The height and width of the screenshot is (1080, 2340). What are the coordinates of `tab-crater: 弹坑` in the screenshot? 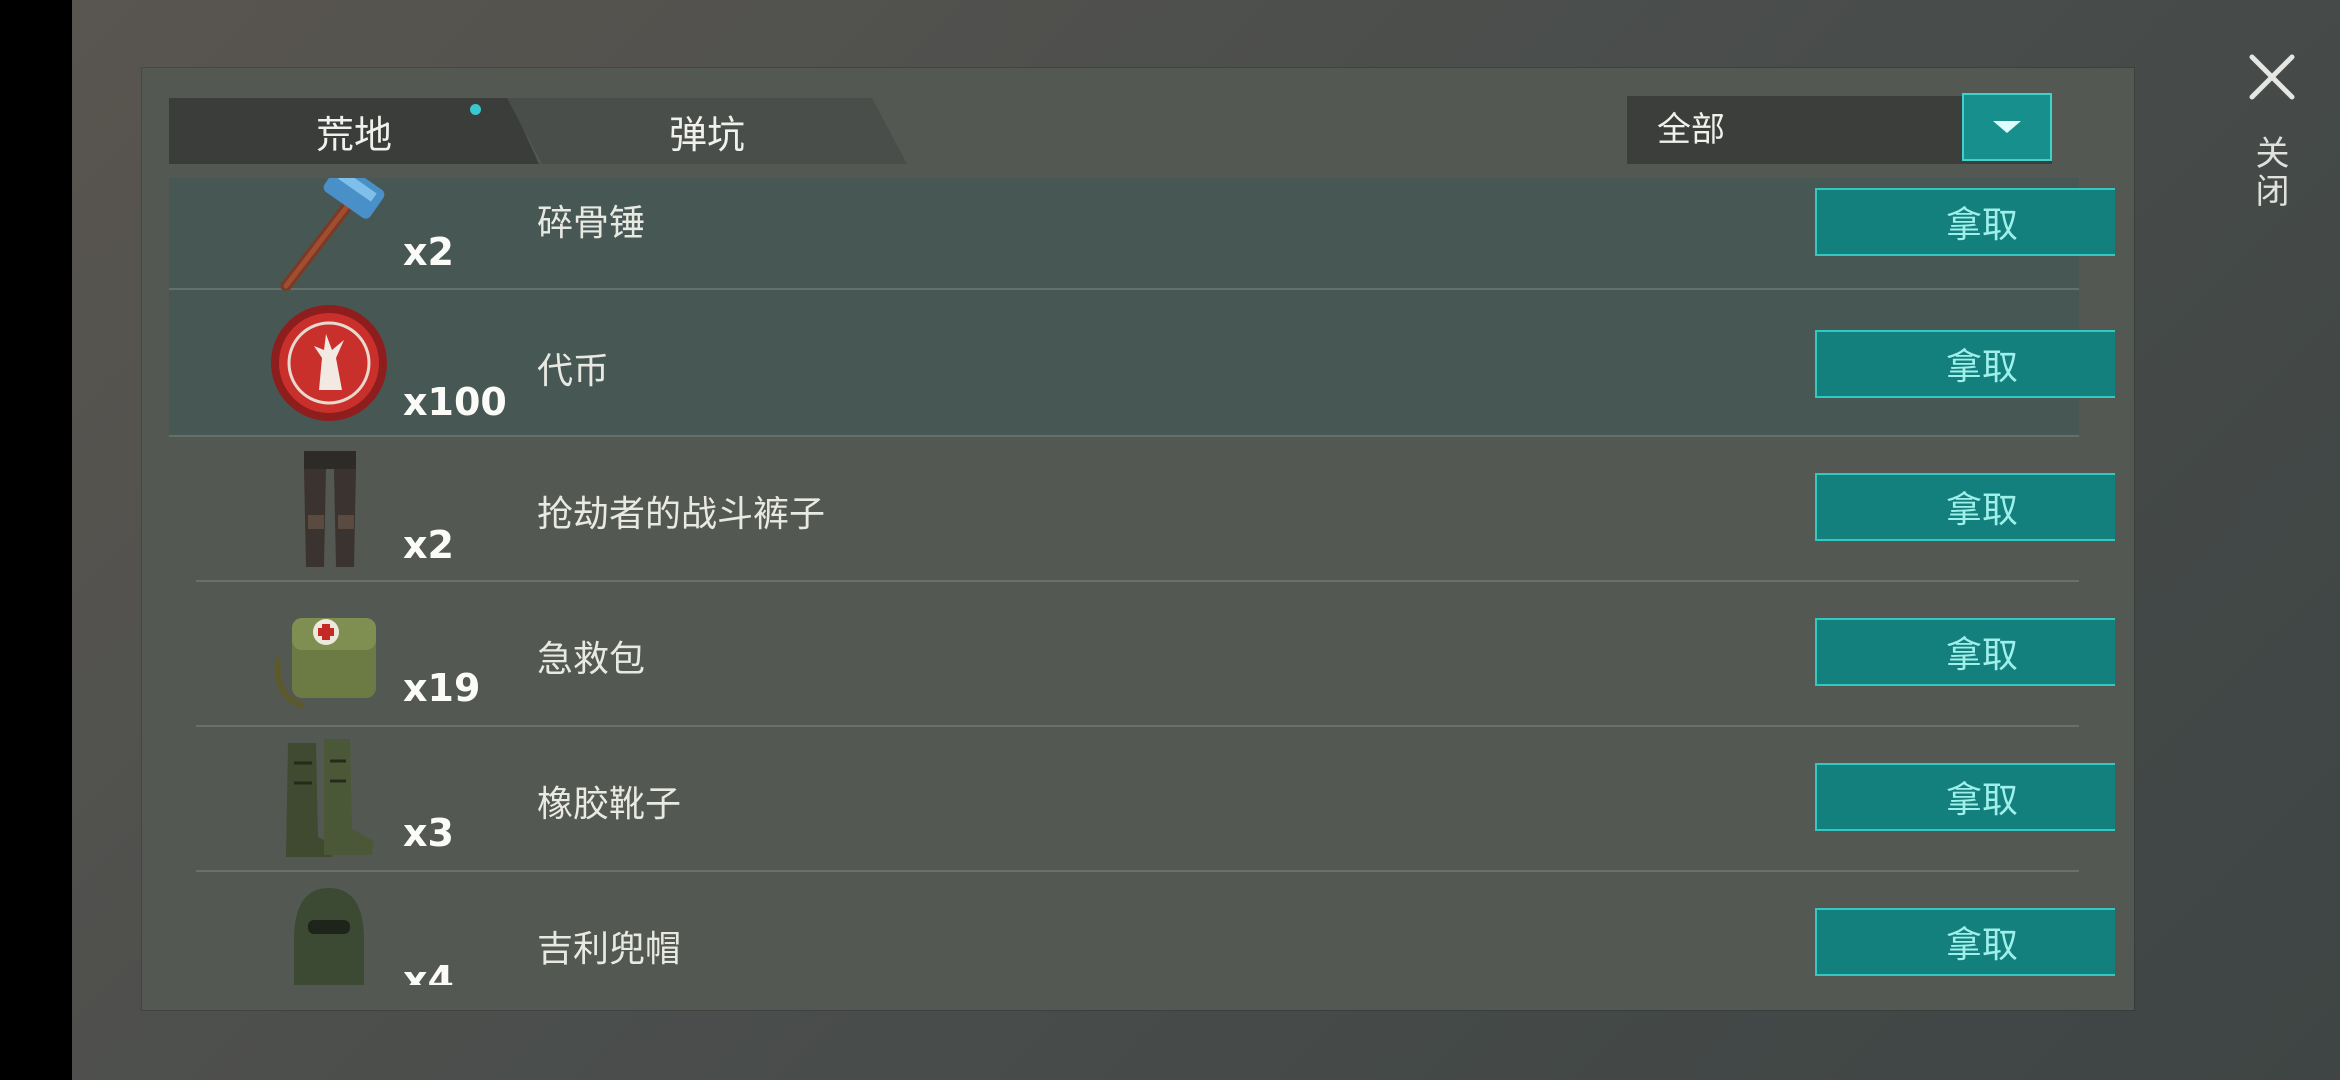 It's located at (707, 131).